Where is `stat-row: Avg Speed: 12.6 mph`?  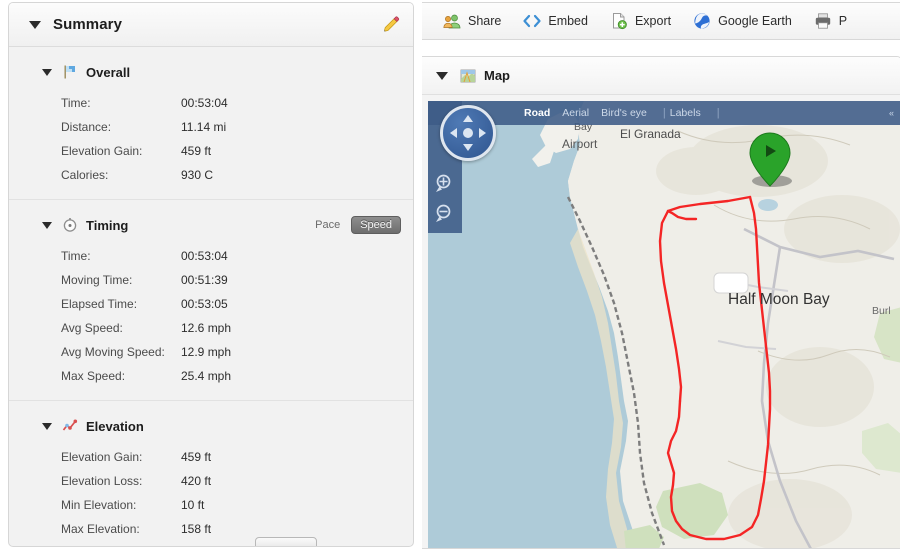 stat-row: Avg Speed: 12.6 mph is located at coordinates (211, 328).